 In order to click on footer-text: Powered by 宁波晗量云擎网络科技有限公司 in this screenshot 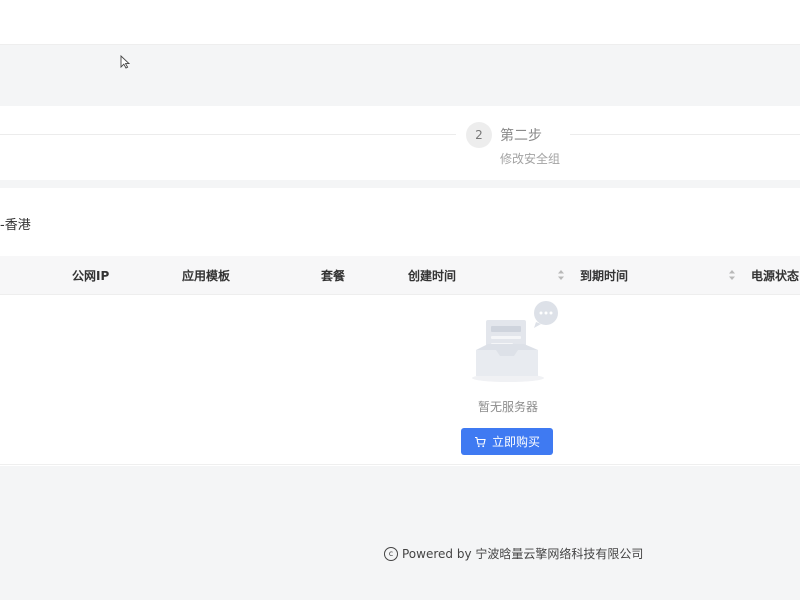, I will do `click(523, 554)`.